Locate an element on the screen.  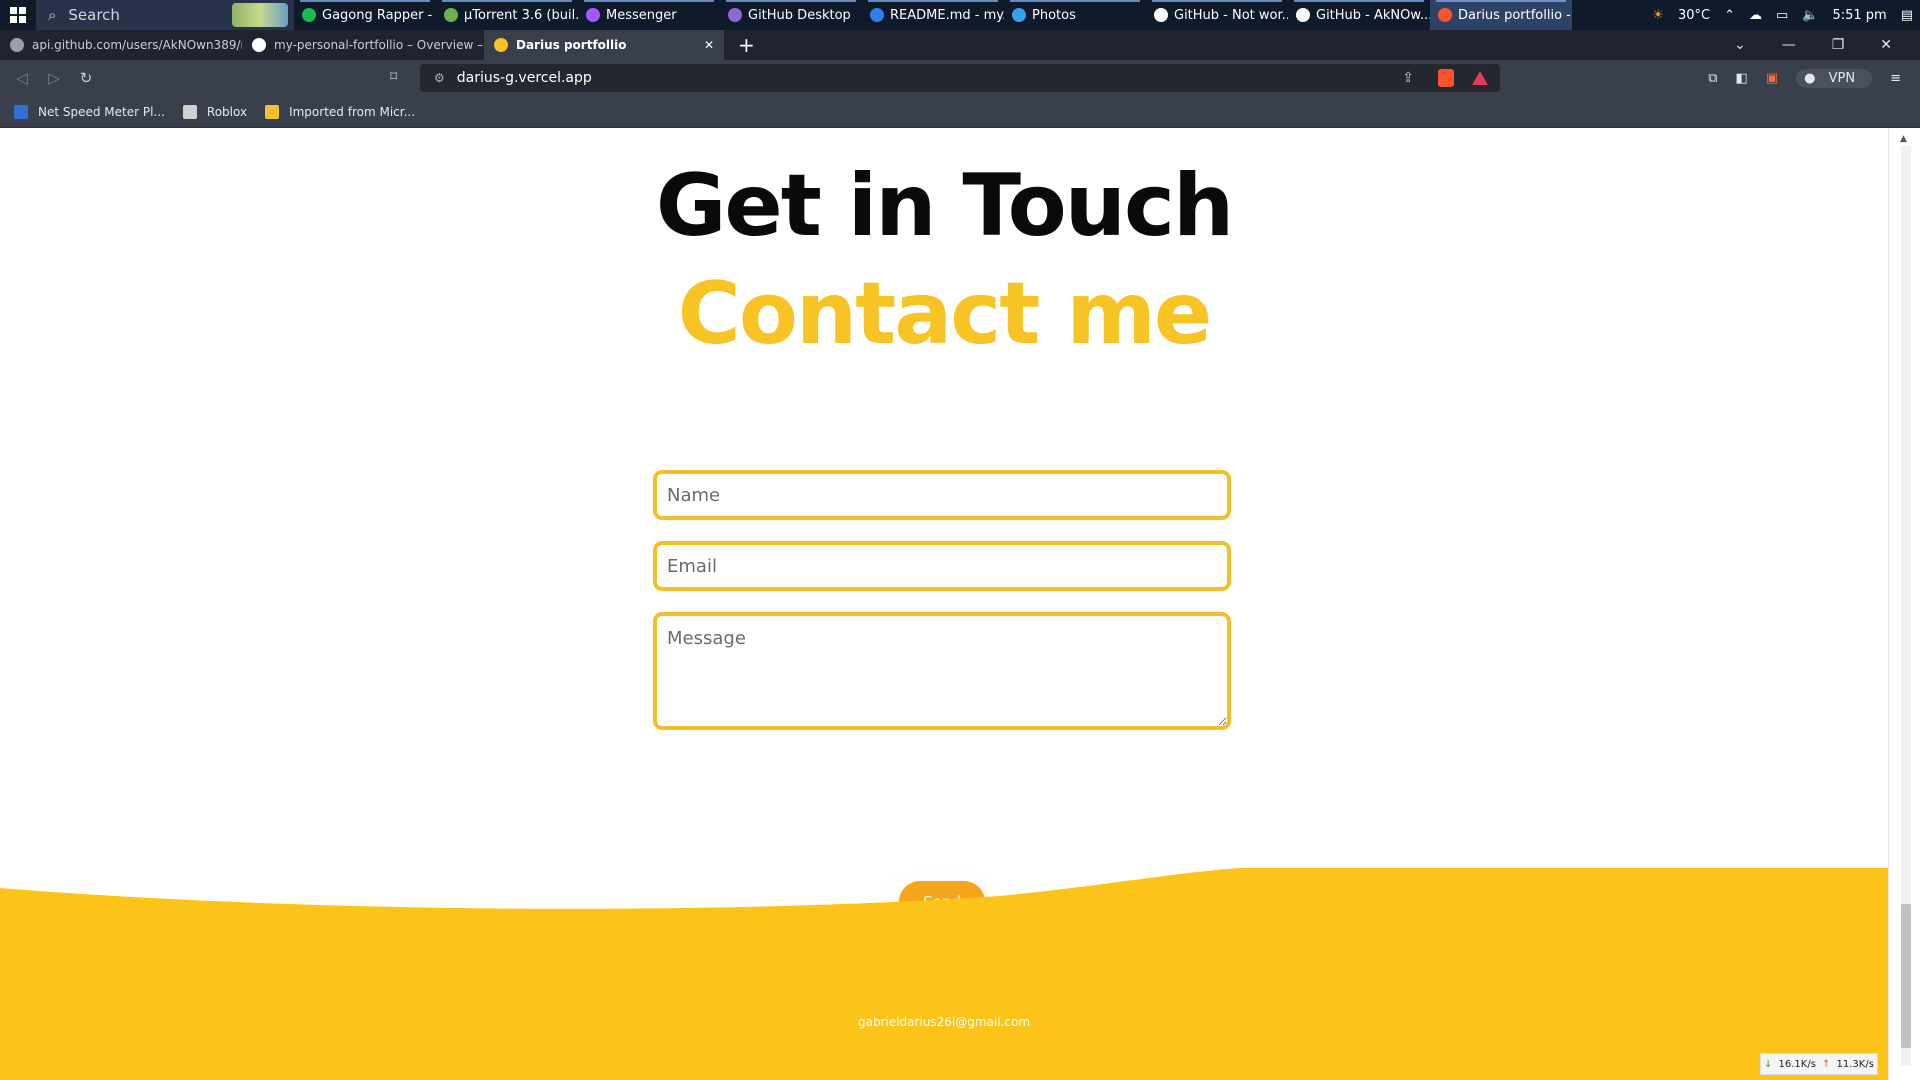
restore-icon: ❐ is located at coordinates (1838, 45).